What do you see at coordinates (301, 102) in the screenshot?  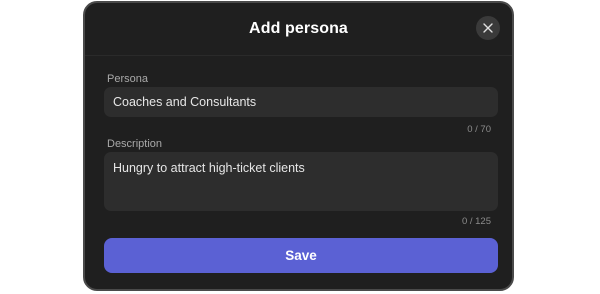 I see `persona-input: Coaches and Consultants` at bounding box center [301, 102].